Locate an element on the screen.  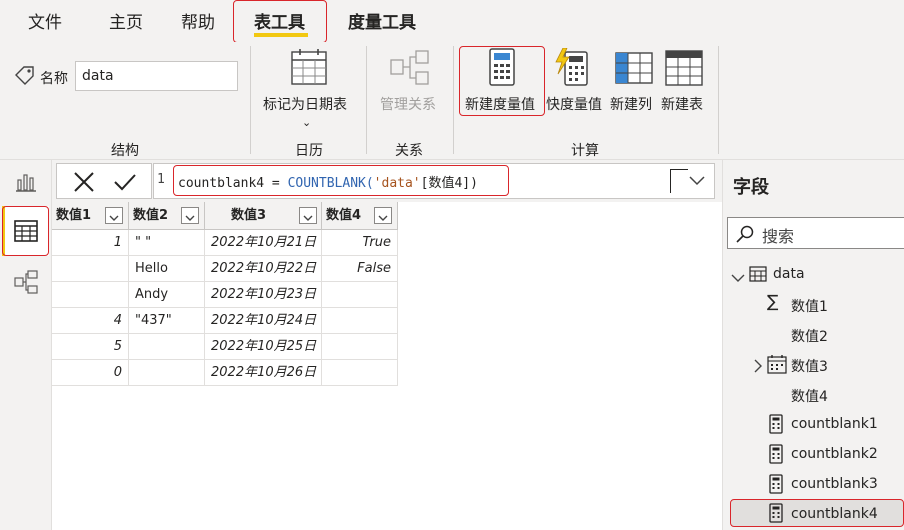
field-item: countblank3 is located at coordinates (834, 484).